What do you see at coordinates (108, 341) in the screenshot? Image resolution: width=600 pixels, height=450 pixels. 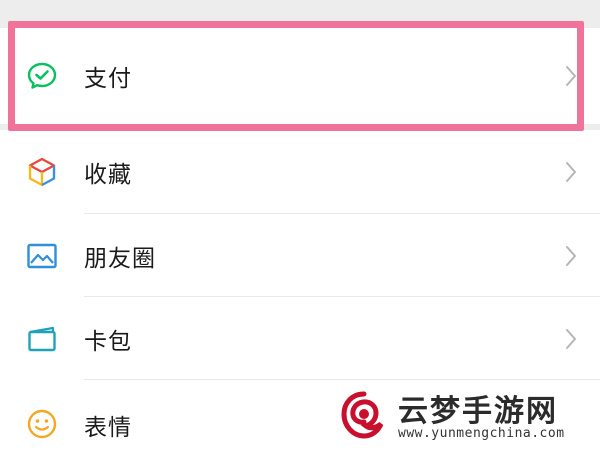 I see `menu-item-label: 卡包` at bounding box center [108, 341].